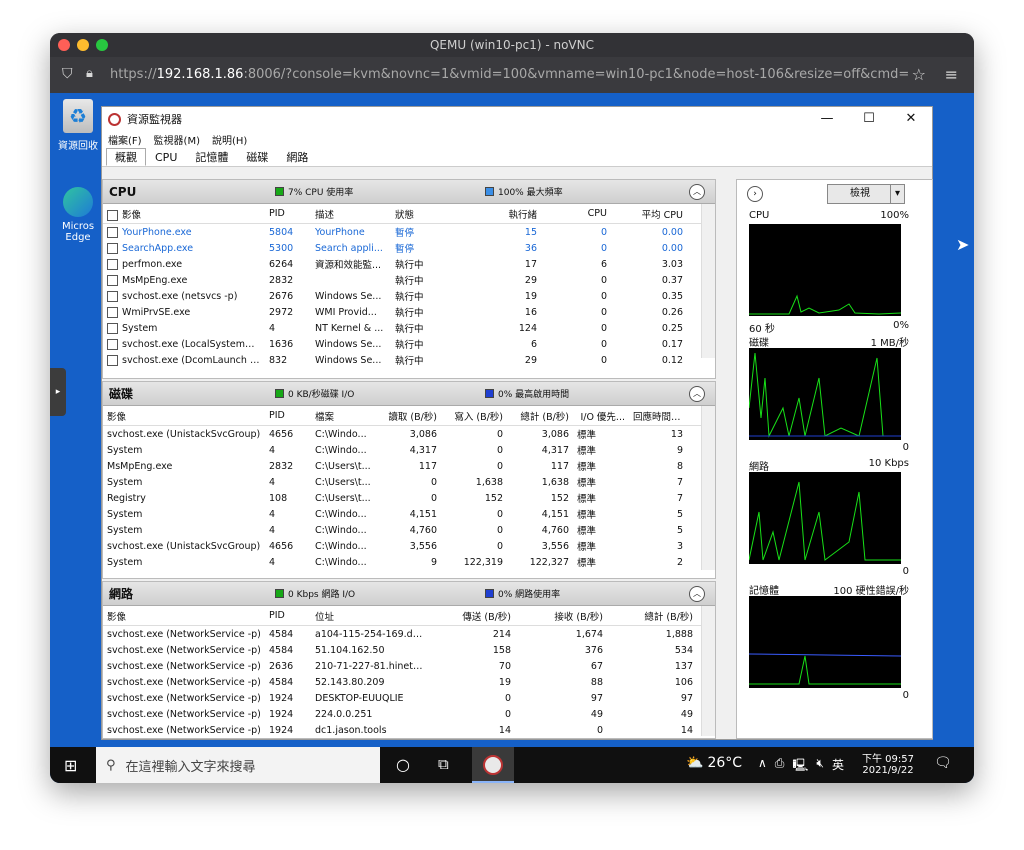  Describe the element at coordinates (125, 139) in the screenshot. I see `menu-file: 檔案(F)` at that location.